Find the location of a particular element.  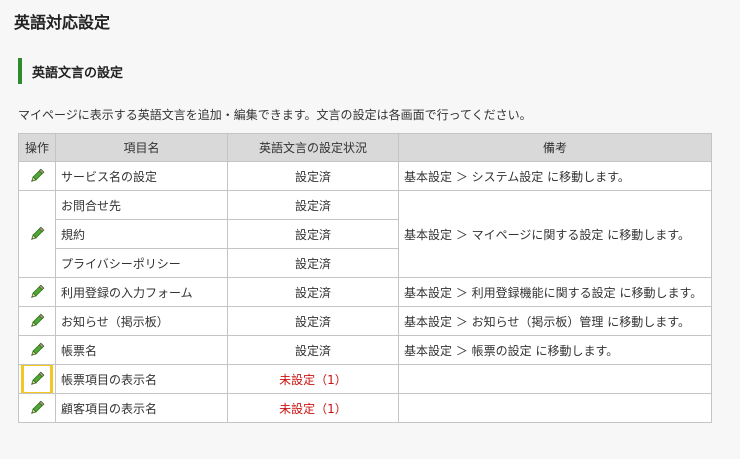

header-item-name: 項目名 is located at coordinates (141, 147).